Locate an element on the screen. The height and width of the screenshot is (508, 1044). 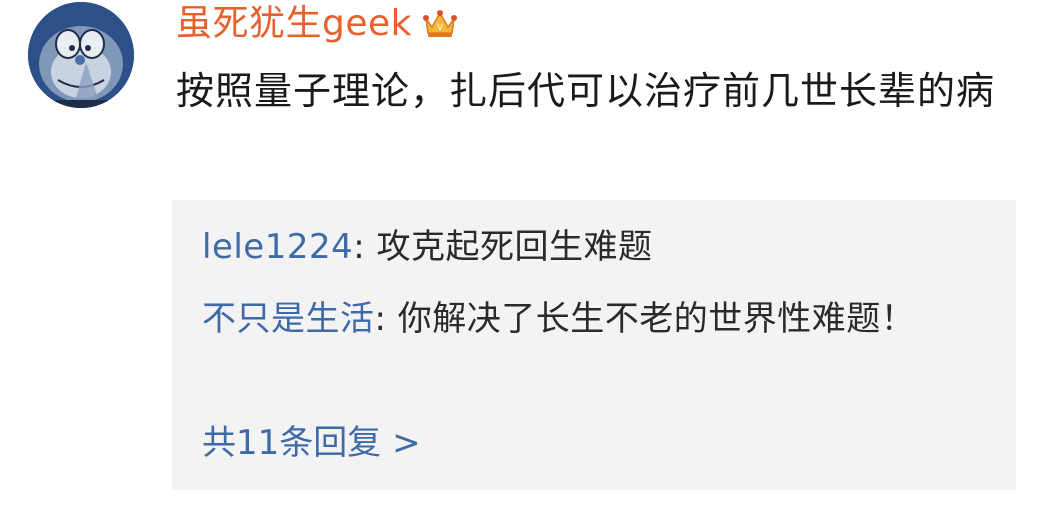
username: 虽死犹生geek is located at coordinates (294, 24).